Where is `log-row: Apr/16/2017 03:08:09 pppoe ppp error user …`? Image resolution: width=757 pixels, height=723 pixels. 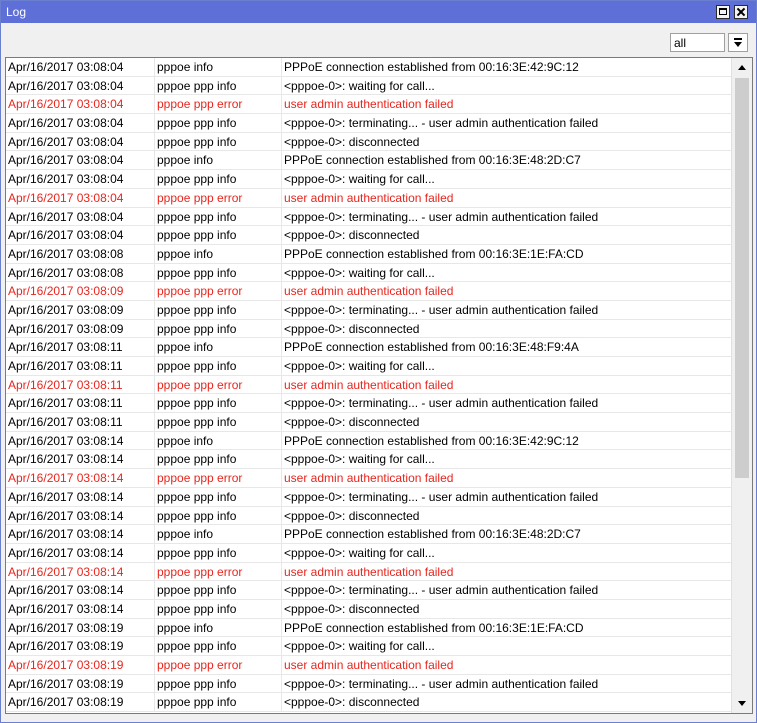 log-row: Apr/16/2017 03:08:09 pppoe ppp error user … is located at coordinates (368, 291).